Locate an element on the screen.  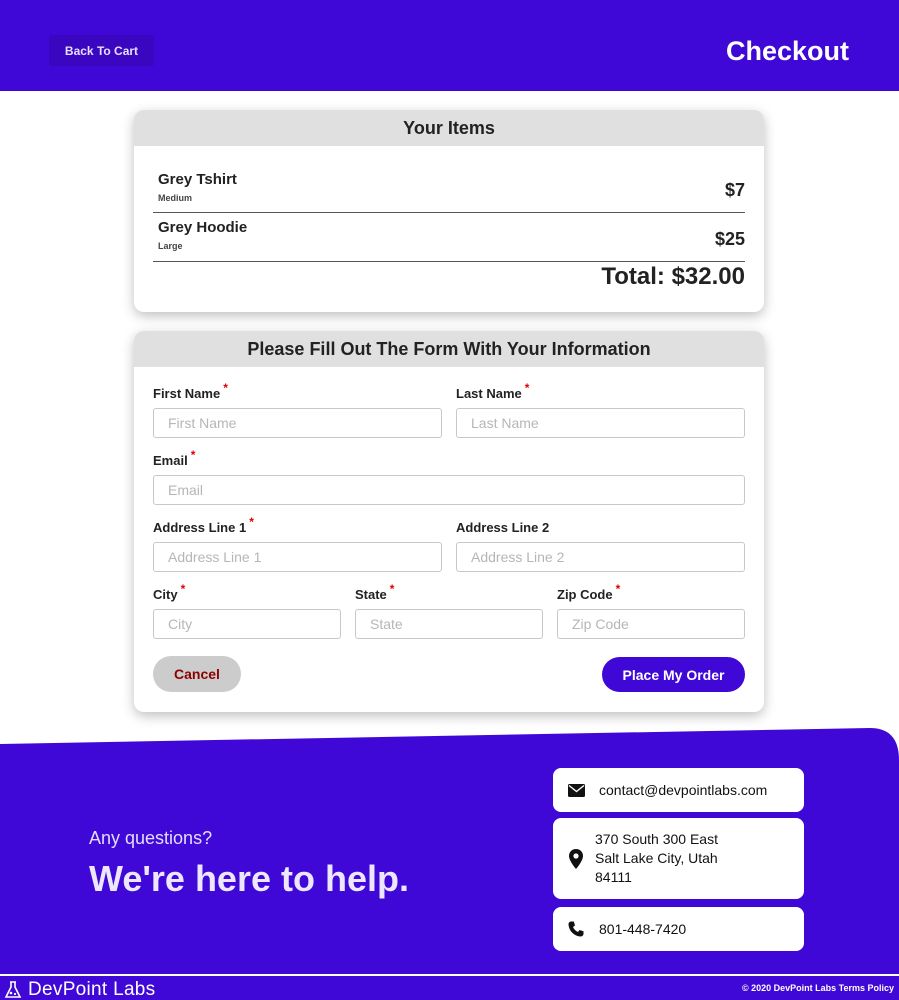
city-label: City * is located at coordinates (169, 592).